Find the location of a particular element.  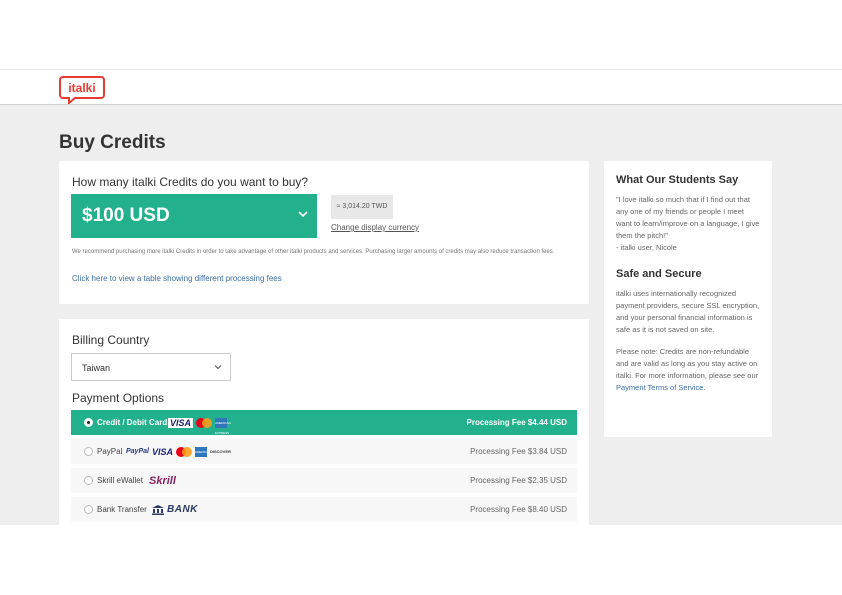

skrill-logo: Skrill is located at coordinates (162, 480).